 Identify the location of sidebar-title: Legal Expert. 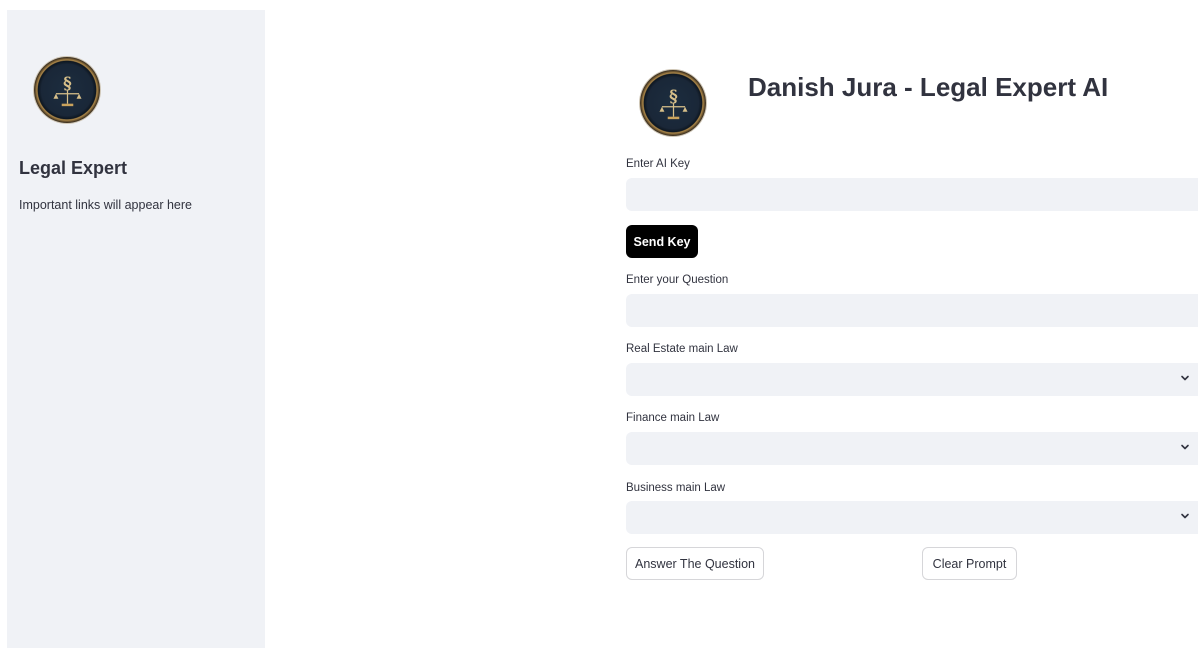
(73, 168).